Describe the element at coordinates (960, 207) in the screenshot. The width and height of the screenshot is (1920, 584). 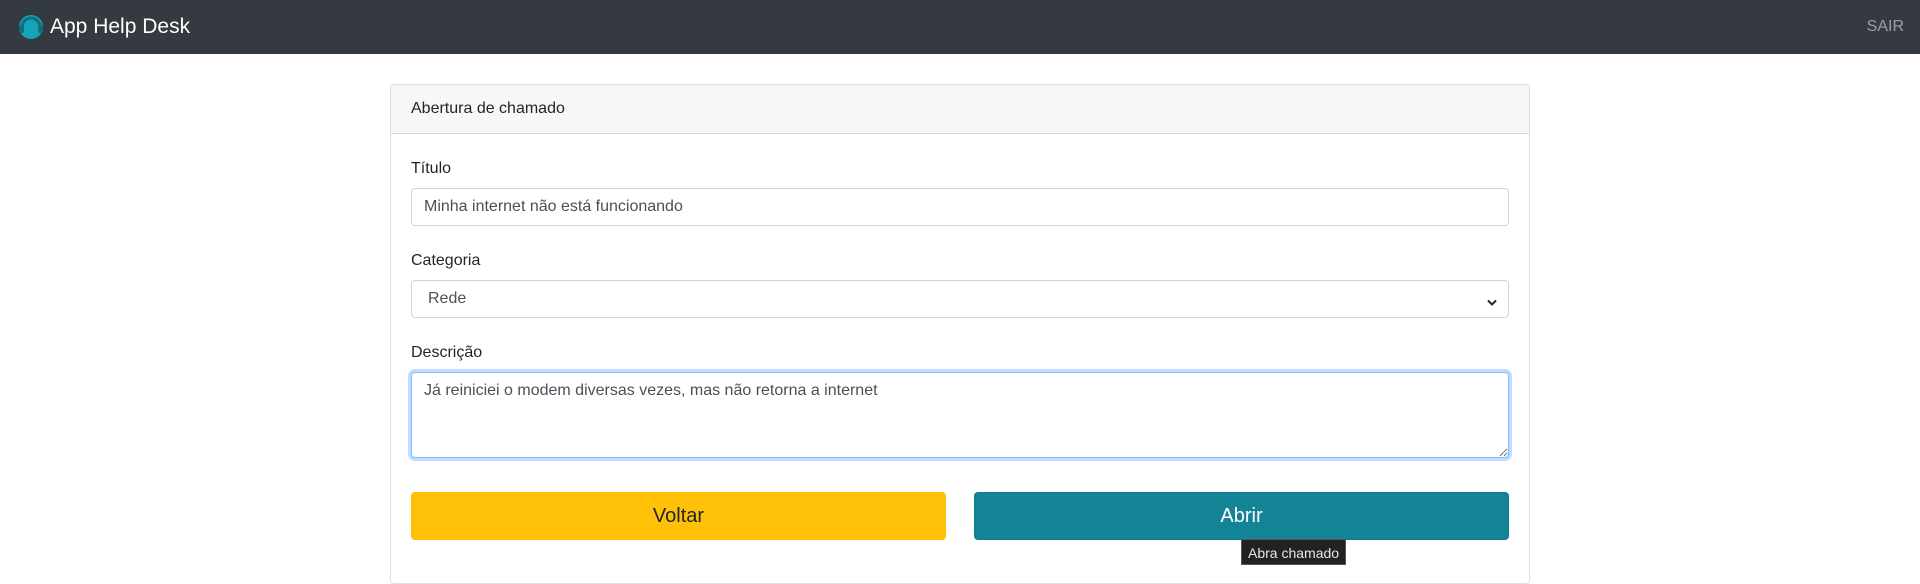
I see `title-input` at that location.